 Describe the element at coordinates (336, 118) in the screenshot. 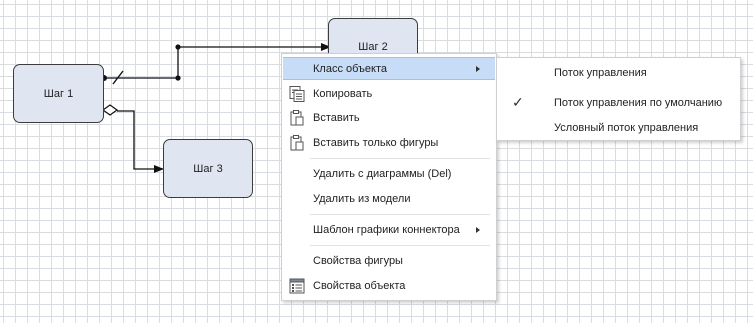

I see `menu-item-label: Вставить` at that location.